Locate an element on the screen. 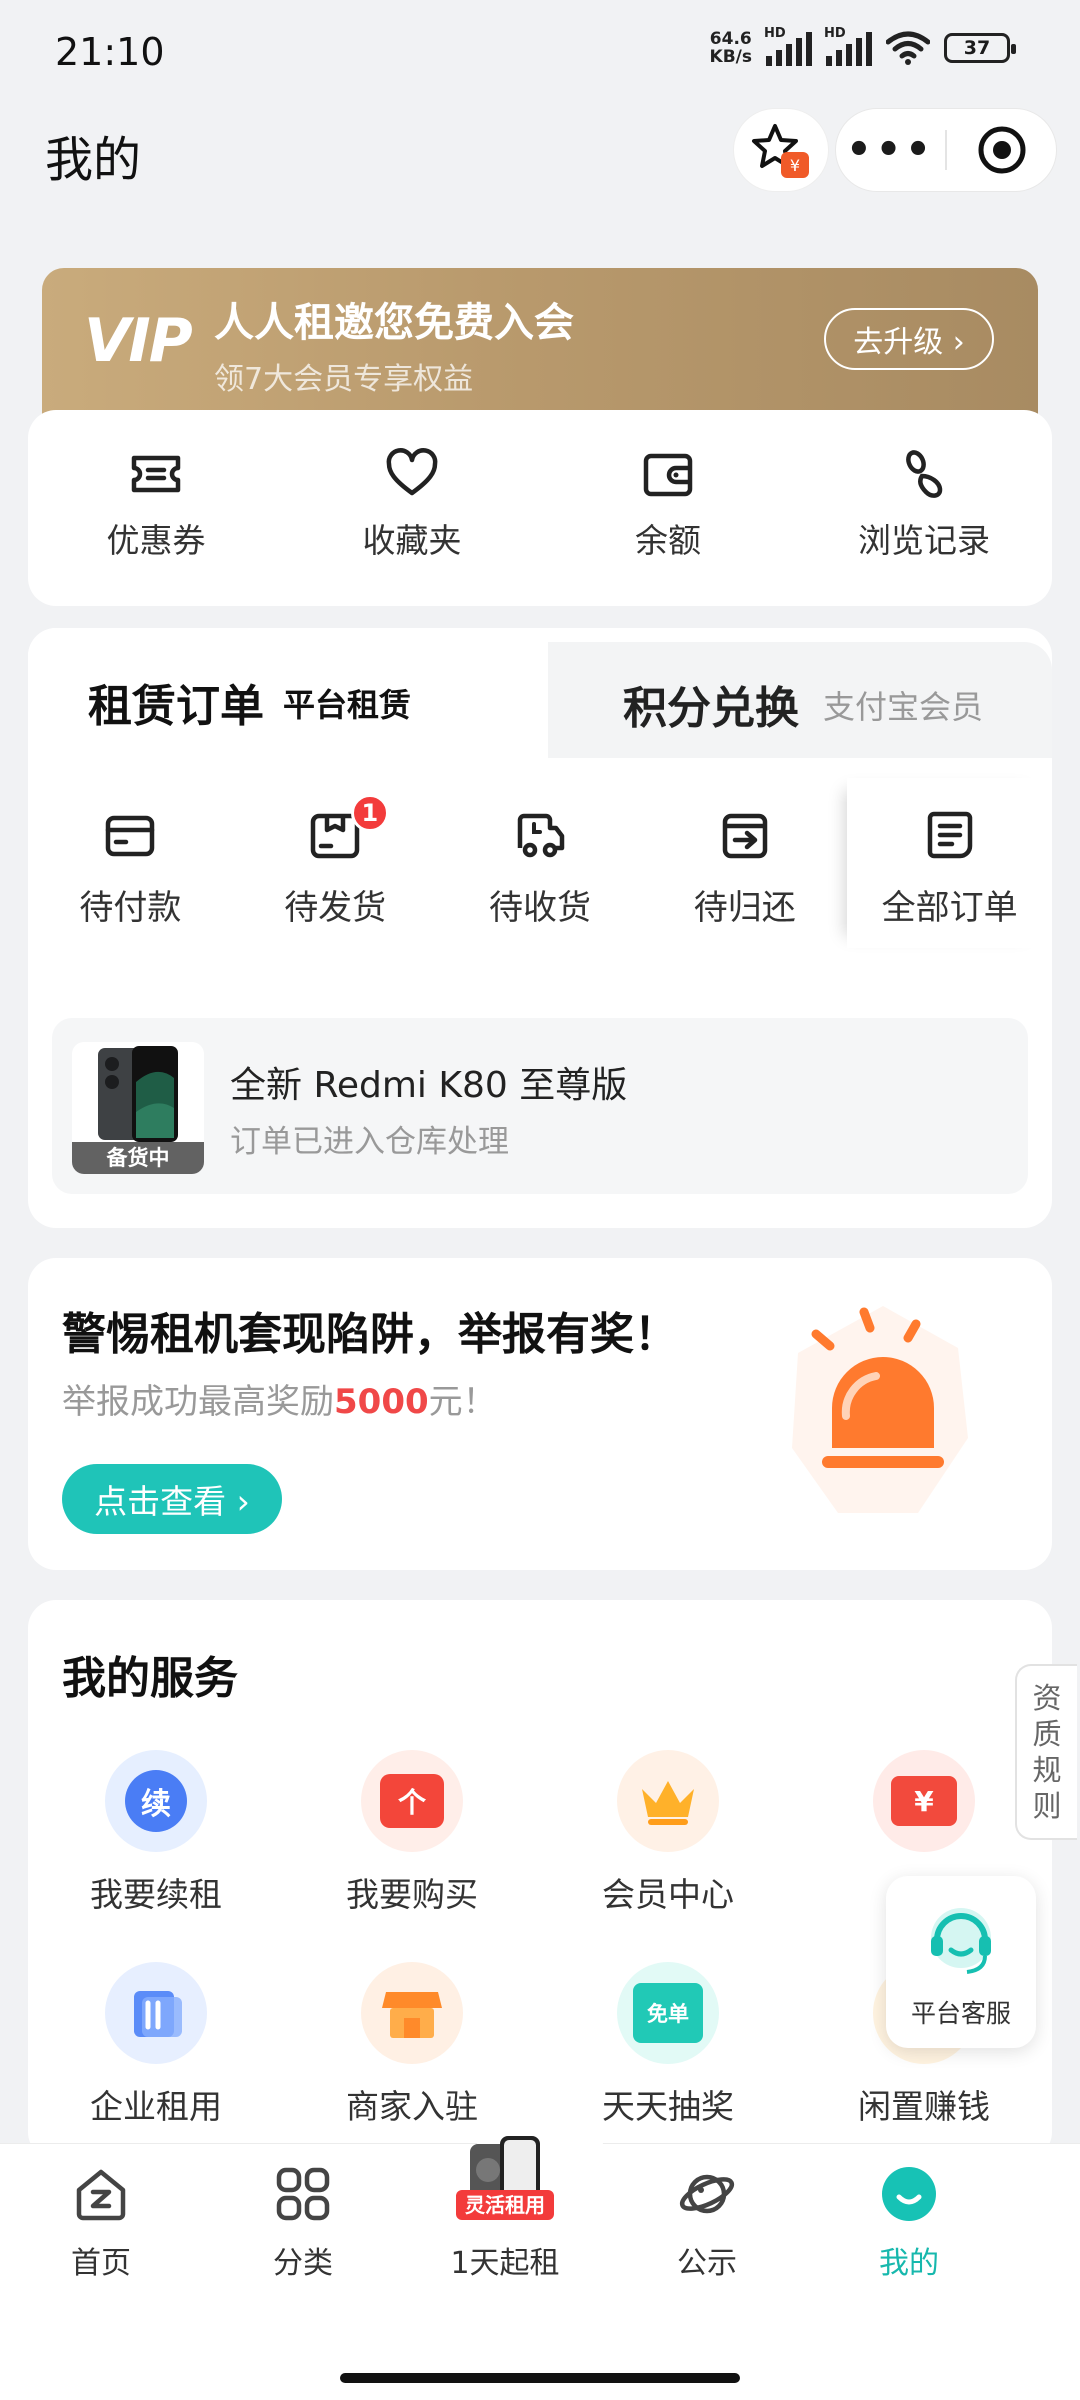 This screenshot has width=1080, height=2400. status-icons: 64.6 KB/s HD HD 37 is located at coordinates (862, 46).